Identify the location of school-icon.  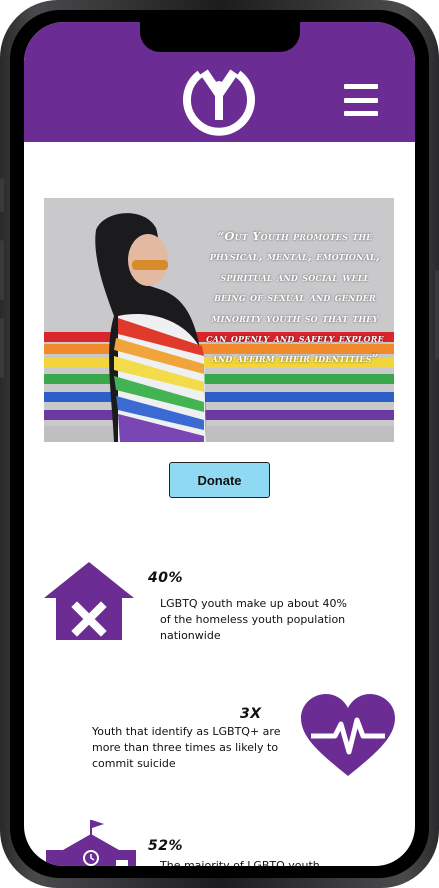
(91, 843).